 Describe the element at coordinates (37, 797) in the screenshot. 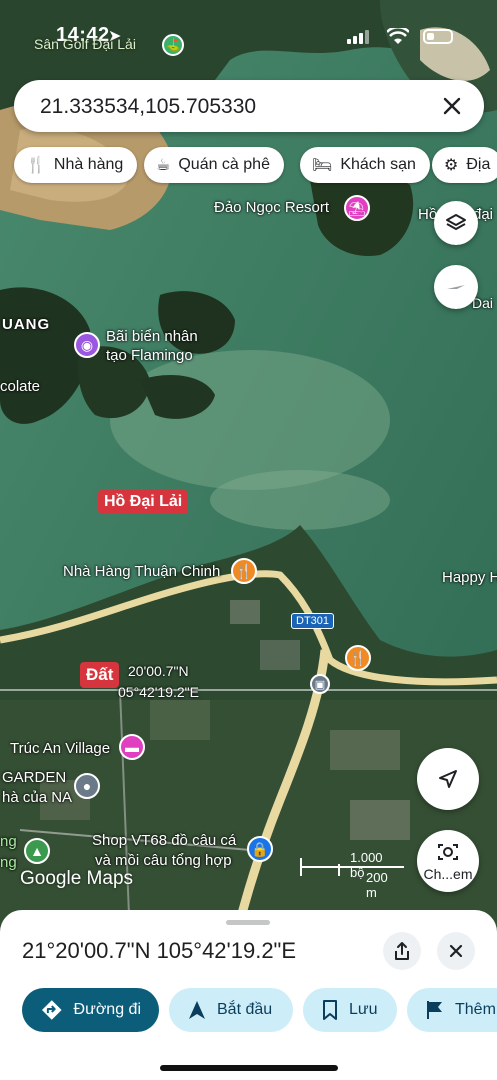

I see `map-label-nha-cua-na: hà của NA` at that location.